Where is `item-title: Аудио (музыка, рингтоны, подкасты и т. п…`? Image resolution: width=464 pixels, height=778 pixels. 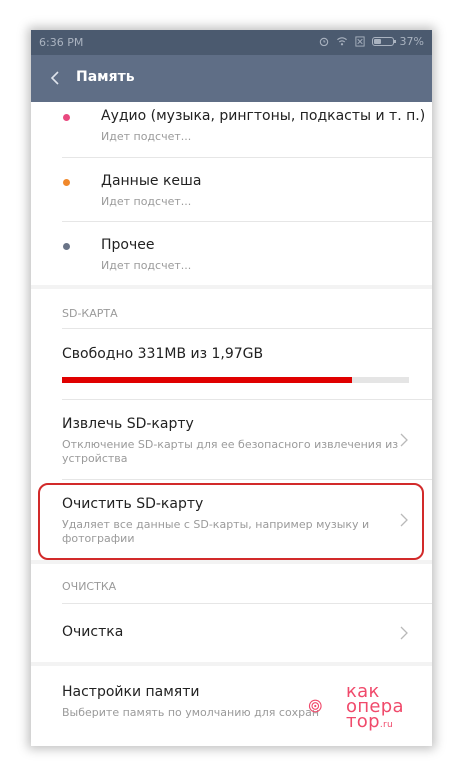
item-title: Аудио (музыка, рингтоны, подкасты и т. п… is located at coordinates (263, 116).